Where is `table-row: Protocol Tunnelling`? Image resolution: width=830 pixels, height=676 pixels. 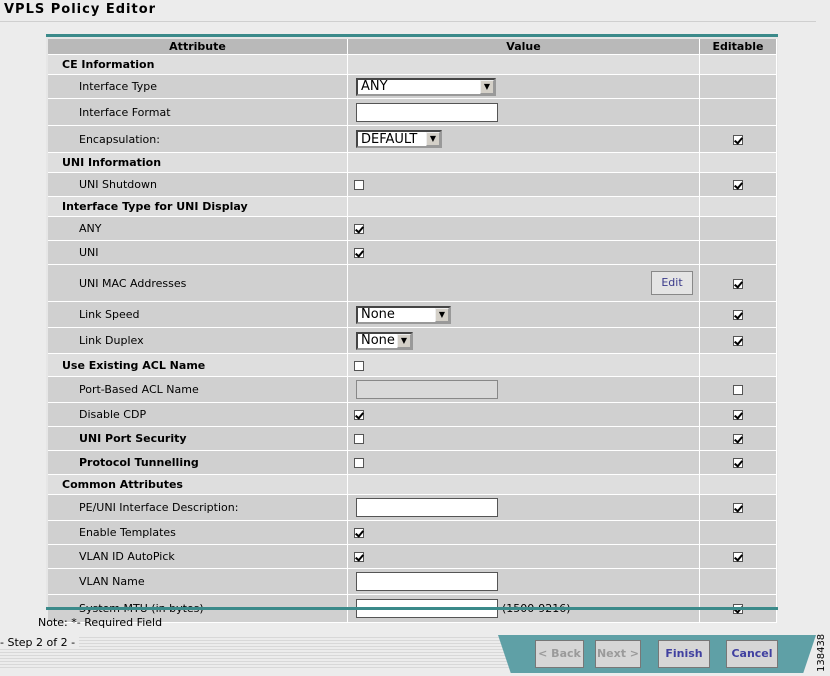
table-row: Protocol Tunnelling is located at coordinates (412, 462).